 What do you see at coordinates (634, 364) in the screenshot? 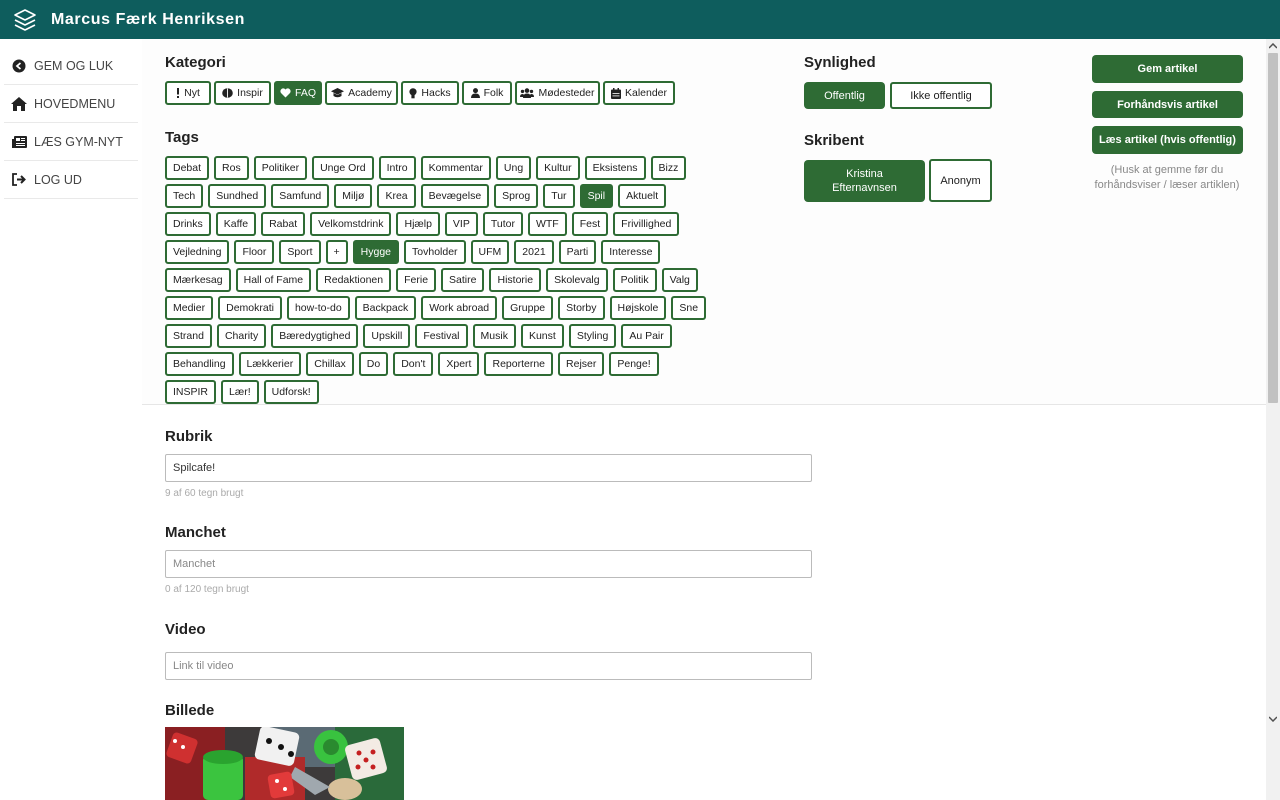
I see `tag-chip: Penge!` at bounding box center [634, 364].